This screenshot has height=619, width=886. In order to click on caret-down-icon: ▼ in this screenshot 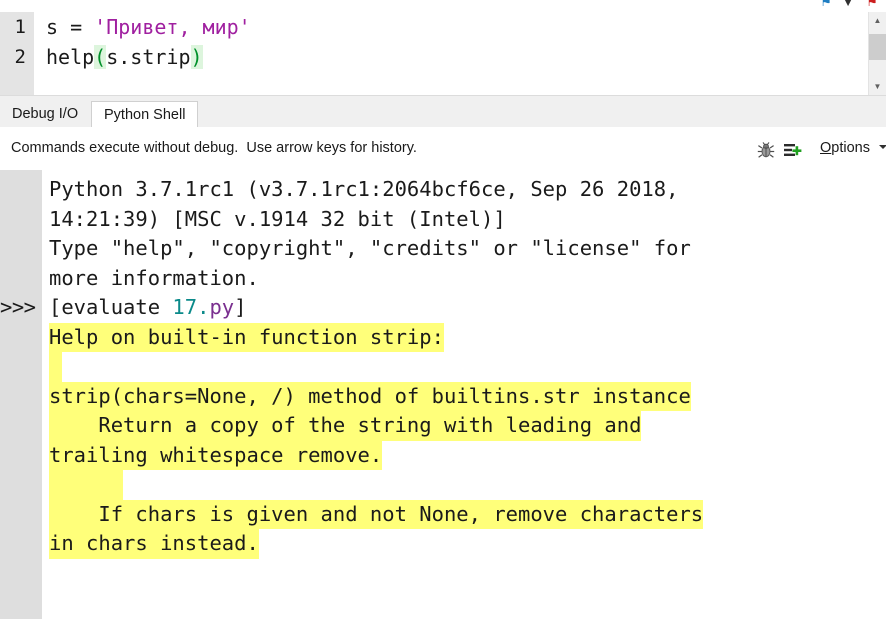, I will do `click(848, 5)`.